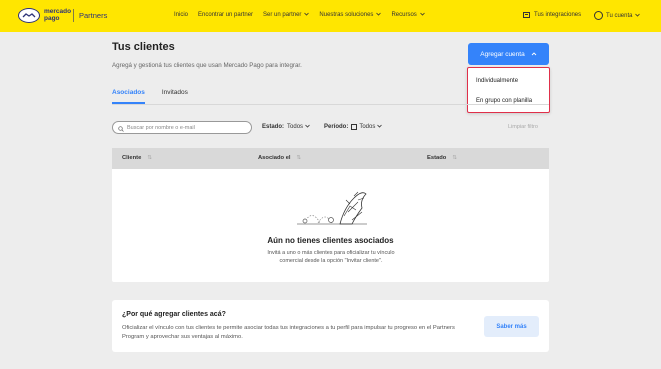  Describe the element at coordinates (143, 47) in the screenshot. I see `page-title: Tus clientes` at that location.